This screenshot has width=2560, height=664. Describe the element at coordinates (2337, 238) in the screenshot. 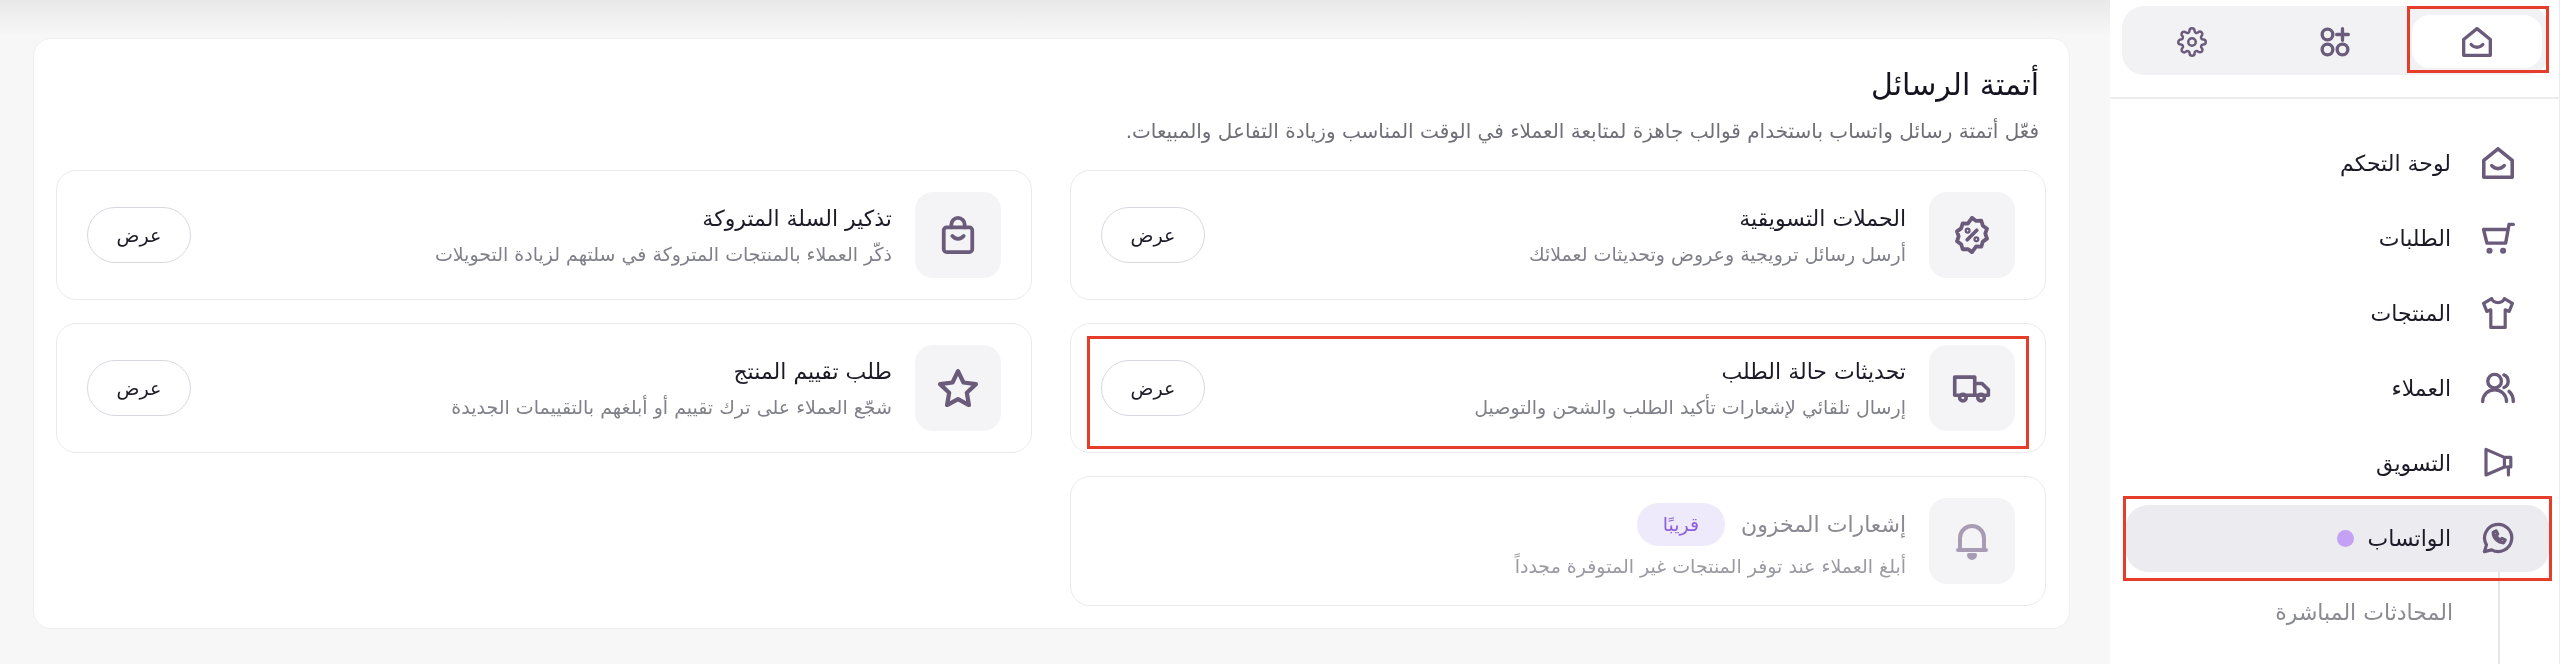

I see `nav-item: الطلبات` at that location.